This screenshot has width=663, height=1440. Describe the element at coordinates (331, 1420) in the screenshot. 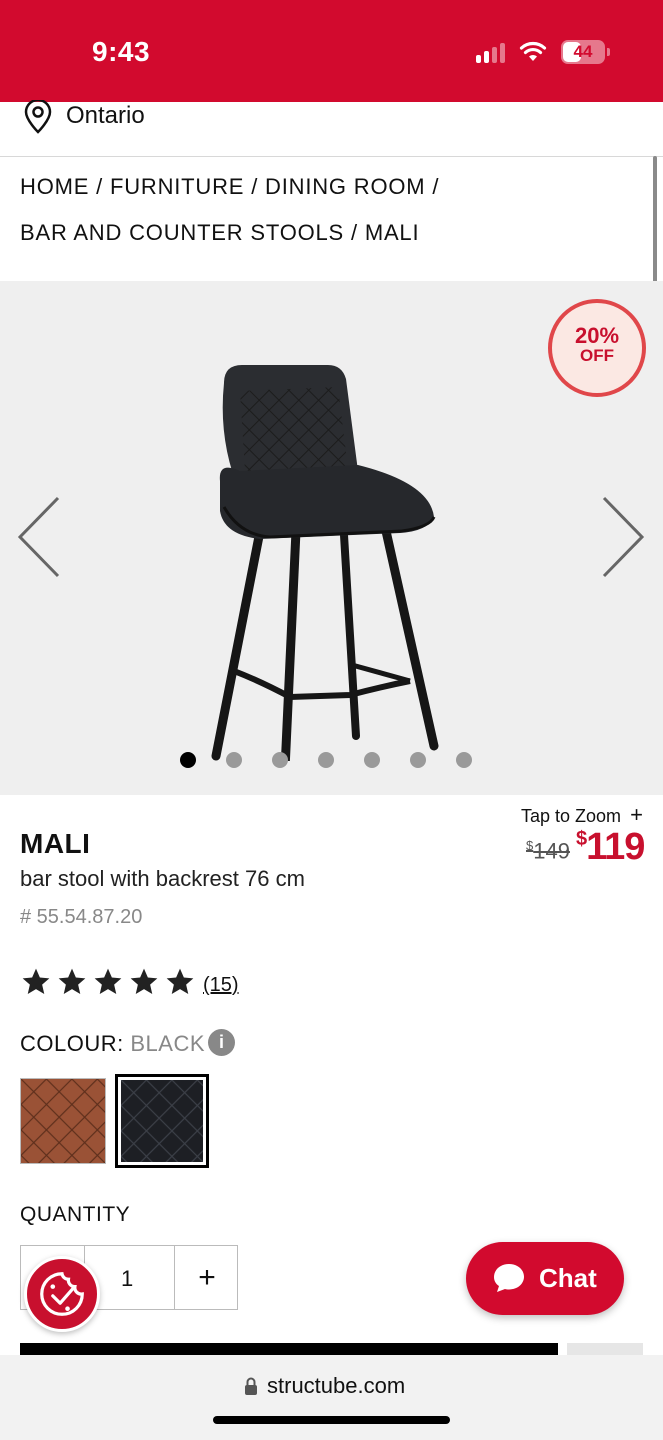

I see `home-indicator` at that location.